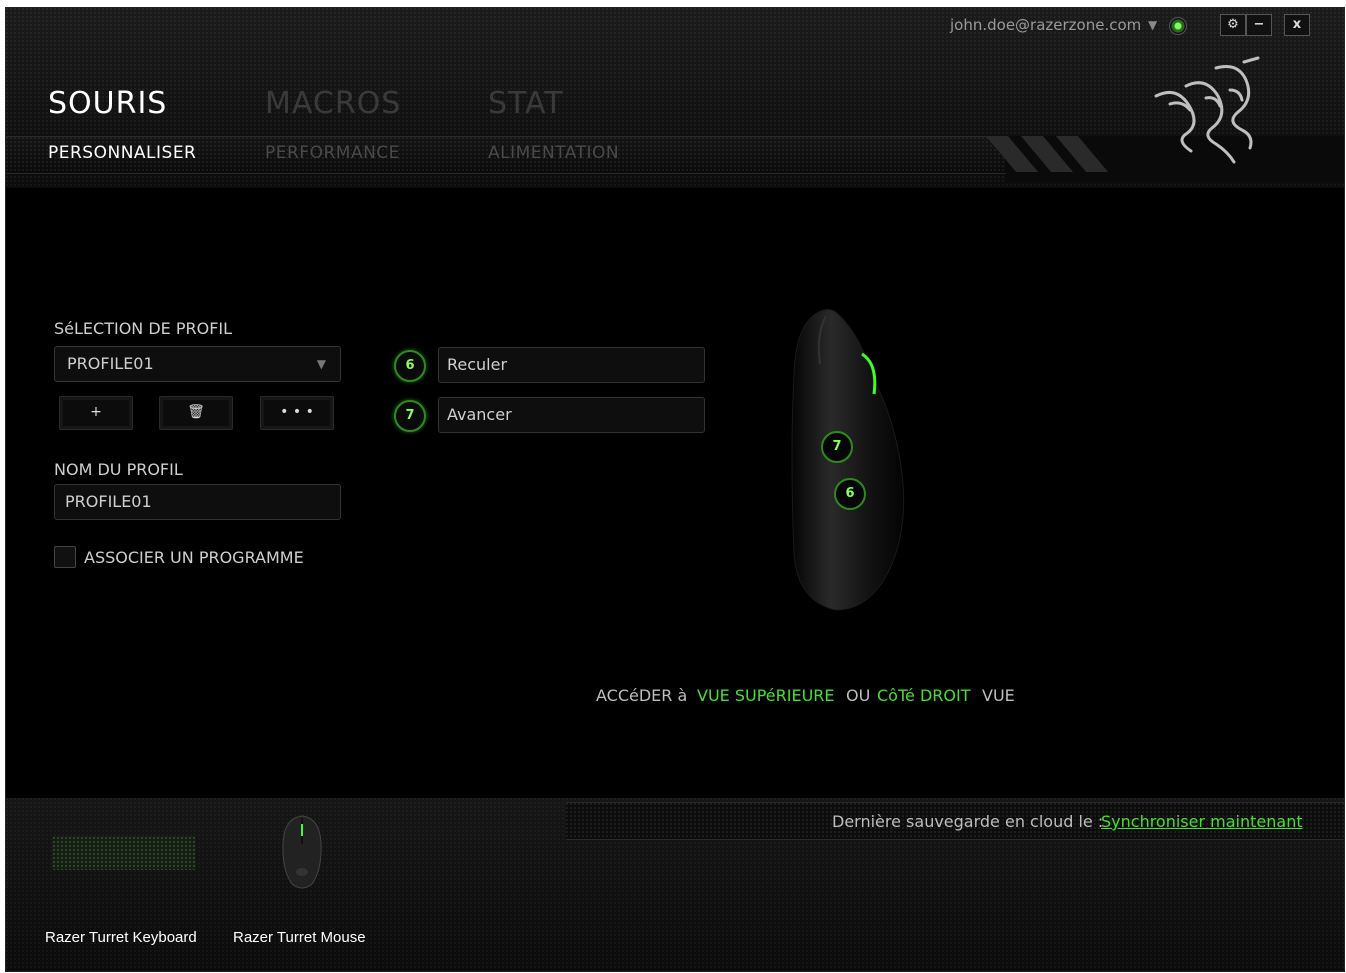 The height and width of the screenshot is (973, 1346). Describe the element at coordinates (107, 103) in the screenshot. I see `tab-souris: SOURIS` at that location.